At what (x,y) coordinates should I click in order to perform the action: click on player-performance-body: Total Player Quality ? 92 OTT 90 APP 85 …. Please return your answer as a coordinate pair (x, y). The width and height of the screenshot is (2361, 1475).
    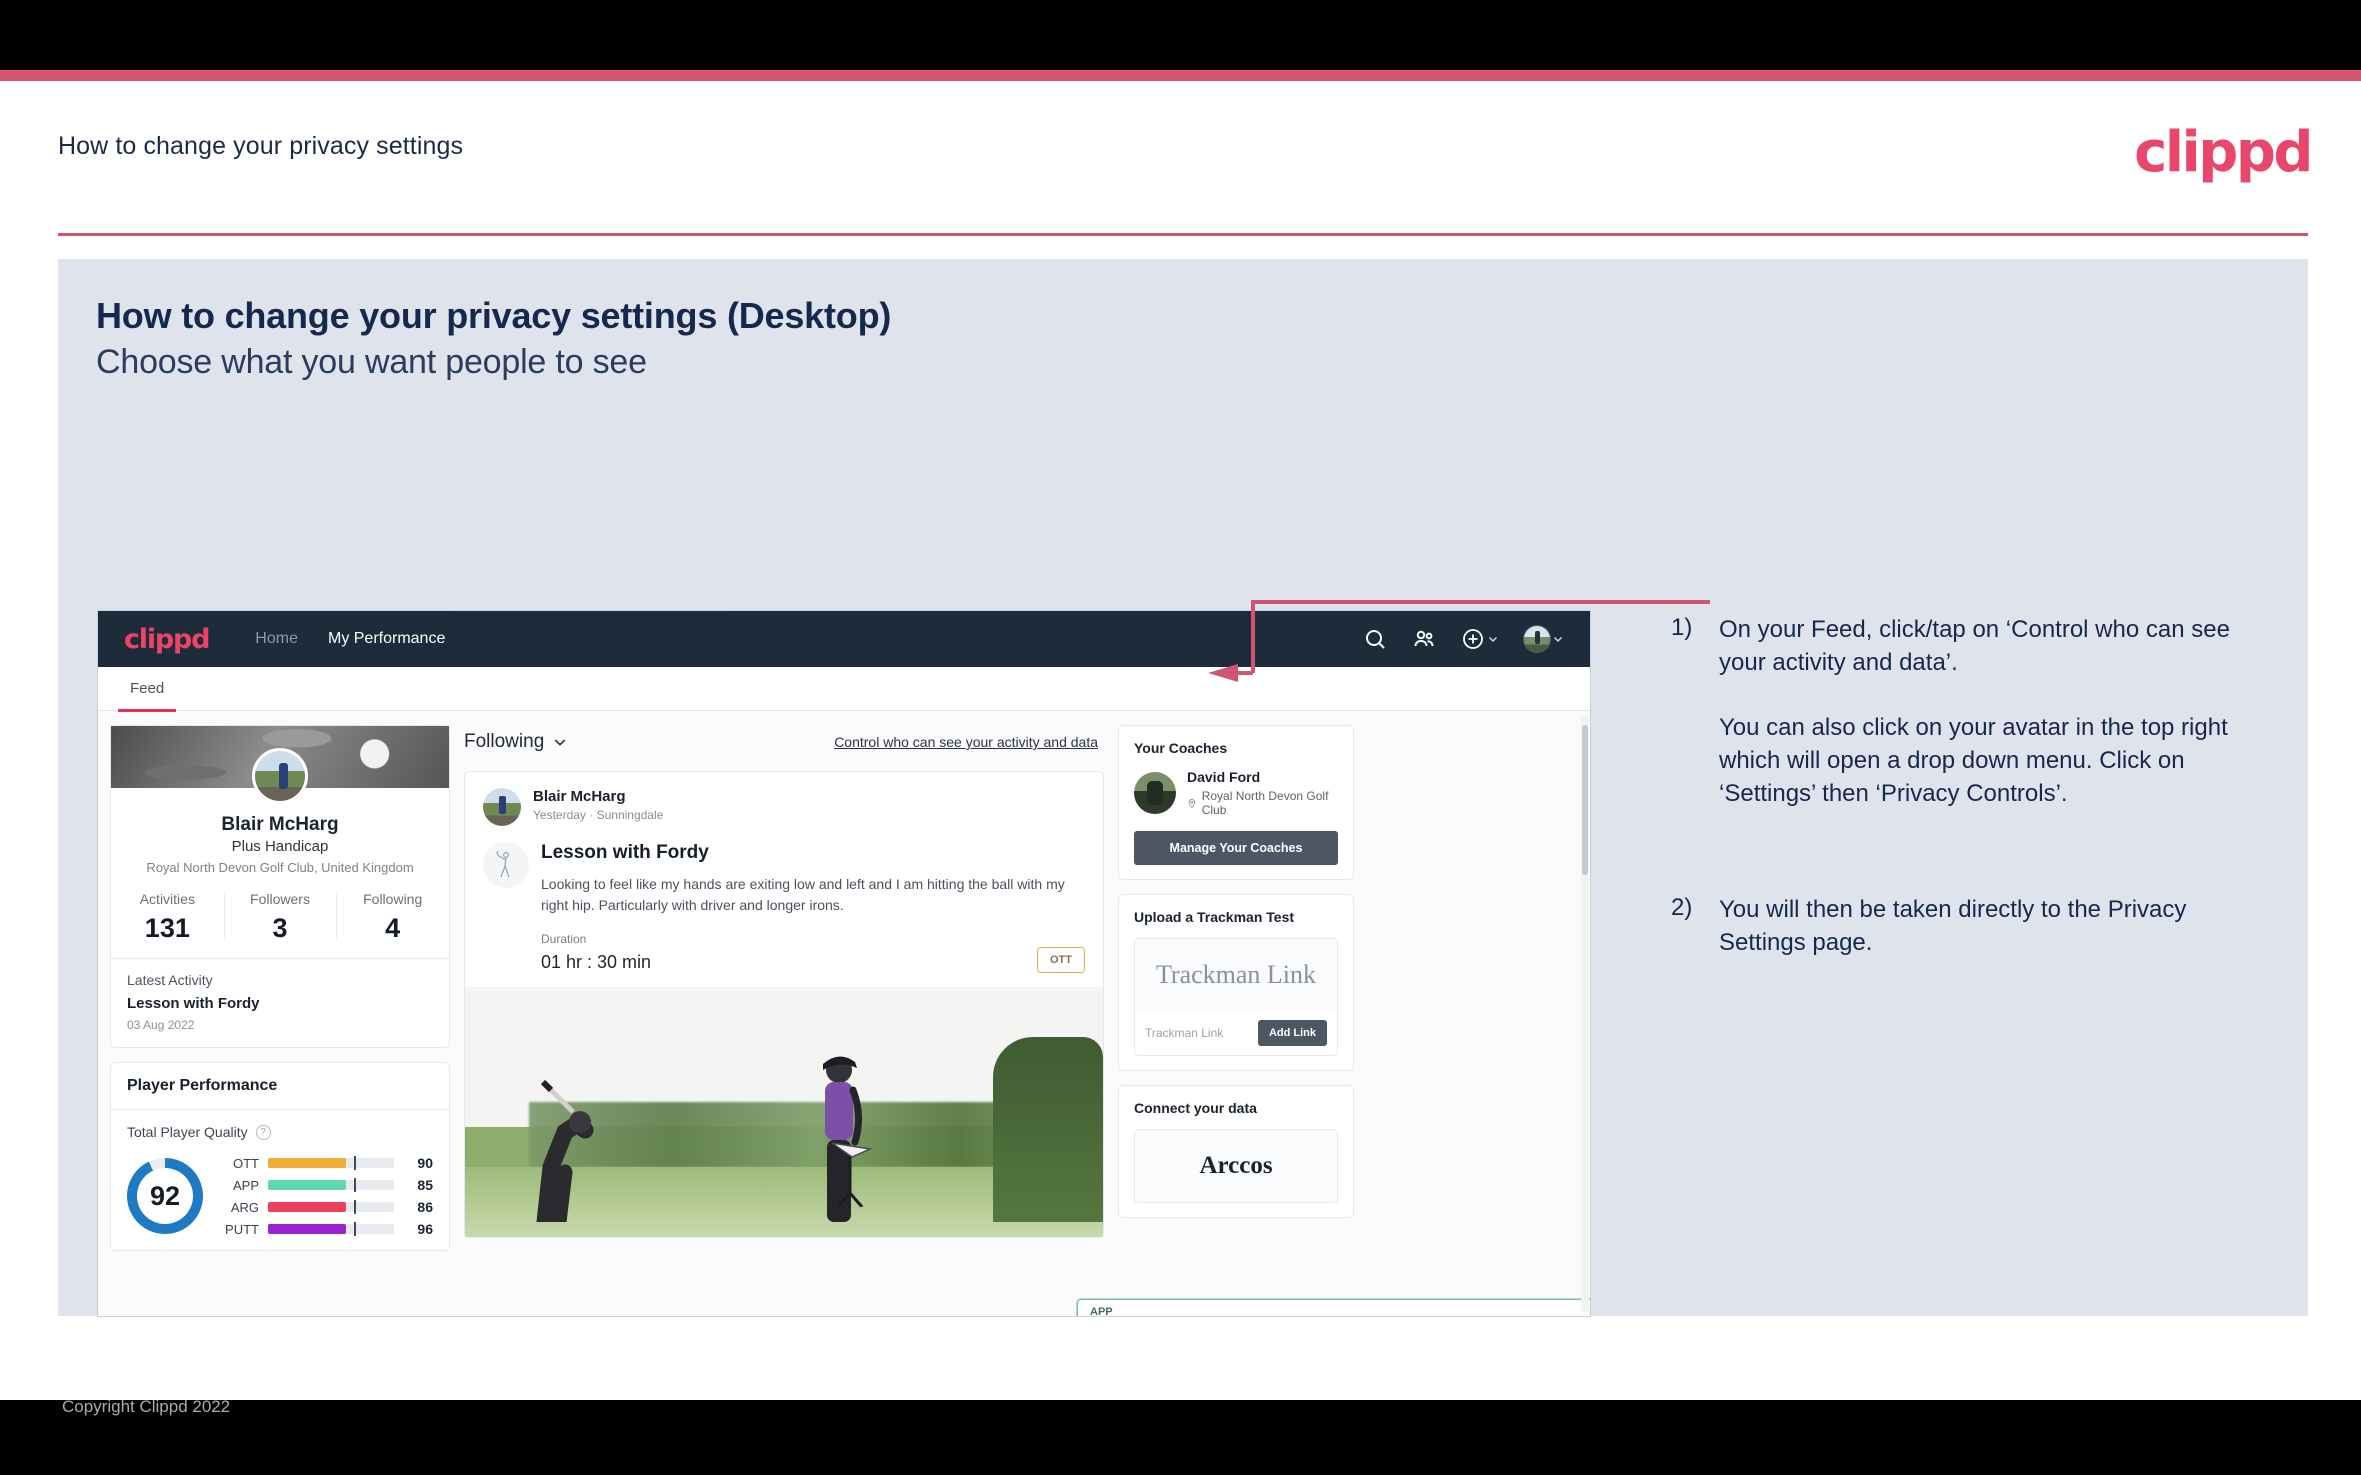
    Looking at the image, I should click on (280, 1180).